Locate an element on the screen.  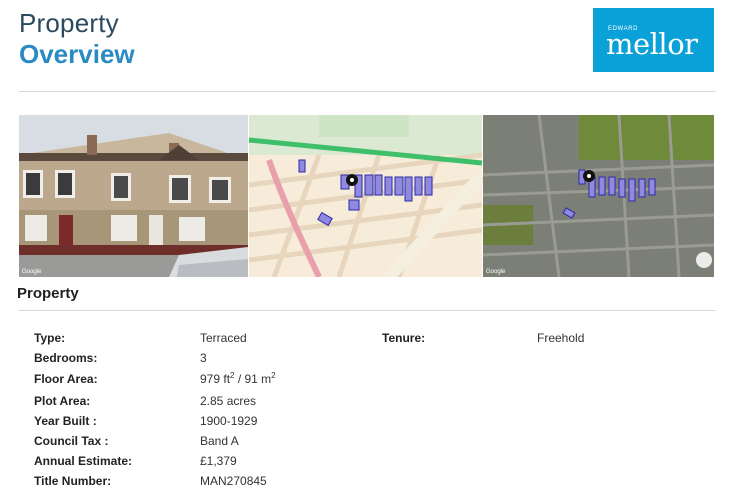
page-title-line2: Overview is located at coordinates (77, 54).